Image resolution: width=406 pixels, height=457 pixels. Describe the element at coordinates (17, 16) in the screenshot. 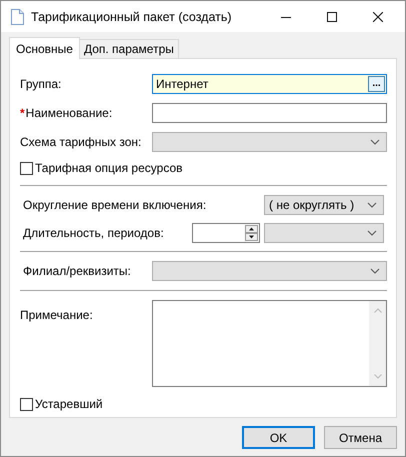

I see `document-icon` at that location.